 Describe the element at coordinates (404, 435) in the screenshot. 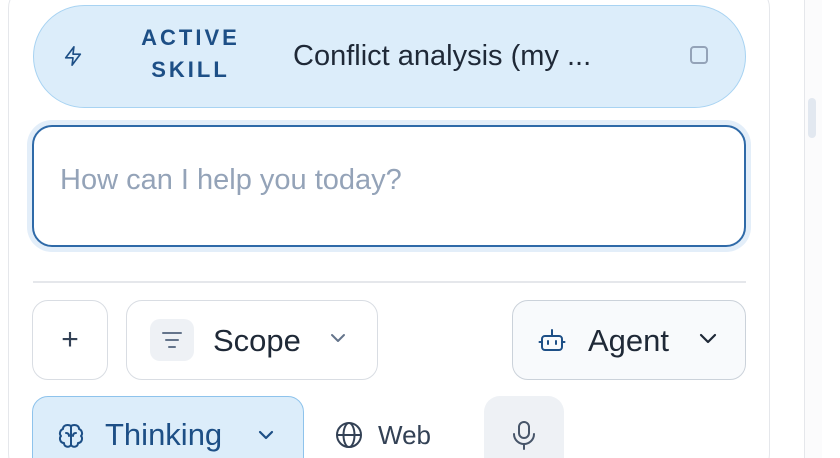

I see `web-label: Web` at that location.